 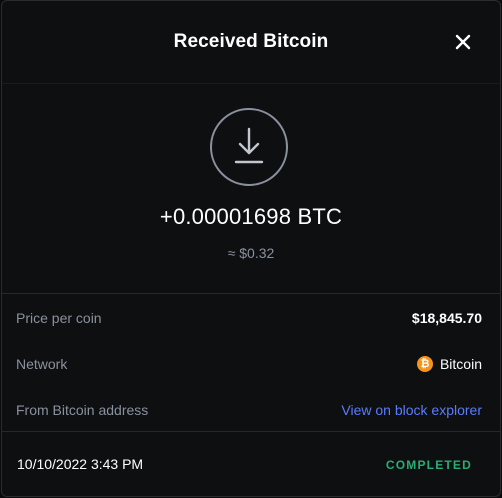 What do you see at coordinates (251, 216) in the screenshot?
I see `crypto-amount: +0.00001698 BTC` at bounding box center [251, 216].